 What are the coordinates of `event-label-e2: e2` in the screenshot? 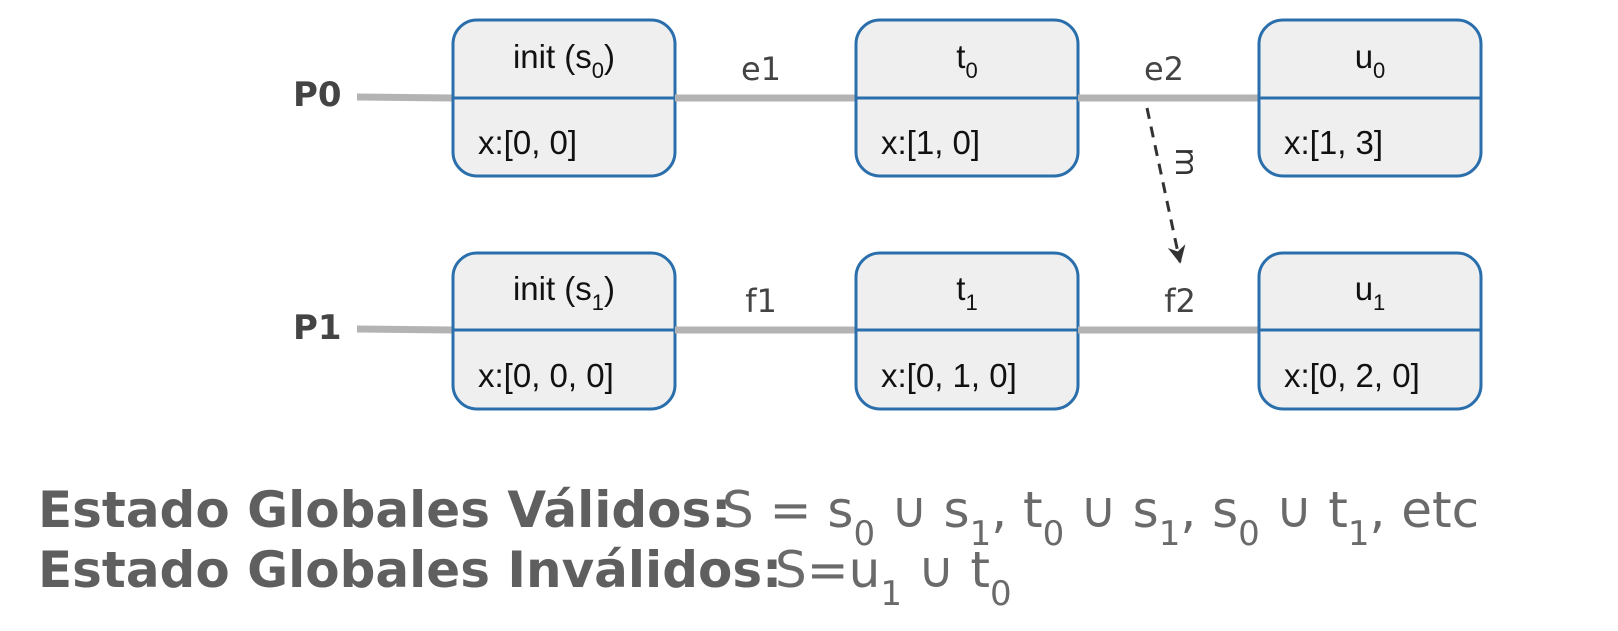 It's located at (1164, 69).